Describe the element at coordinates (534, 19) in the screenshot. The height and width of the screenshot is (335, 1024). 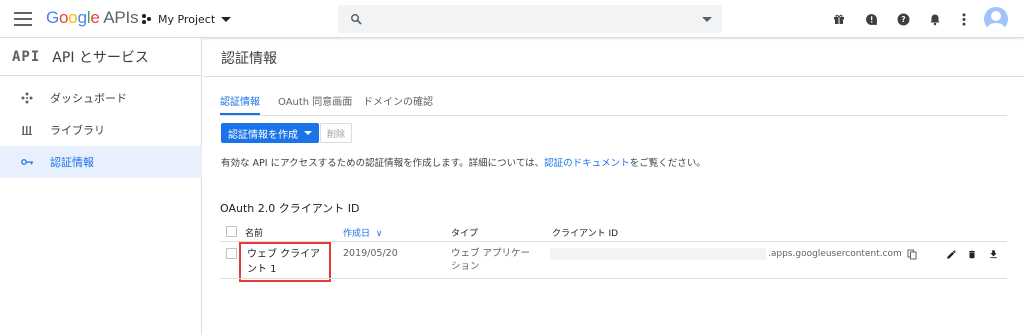
I see `search-input` at that location.